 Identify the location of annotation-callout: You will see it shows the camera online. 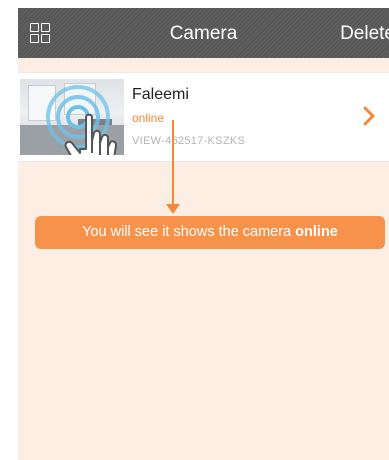
(210, 232).